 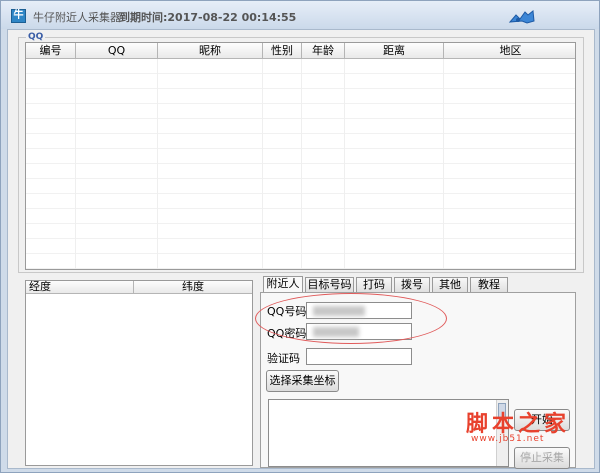 I want to click on expiry-time: 到期时间:2017-08-22 00:14:55, so click(x=208, y=17).